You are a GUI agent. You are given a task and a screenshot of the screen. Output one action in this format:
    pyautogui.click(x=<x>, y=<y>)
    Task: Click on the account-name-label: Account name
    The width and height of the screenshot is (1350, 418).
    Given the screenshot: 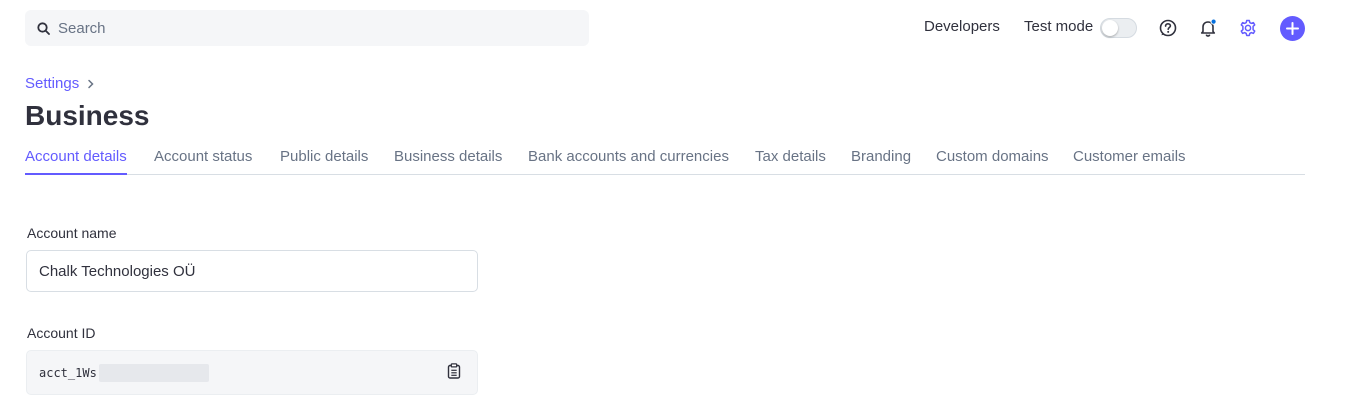 What is the action you would take?
    pyautogui.click(x=72, y=233)
    